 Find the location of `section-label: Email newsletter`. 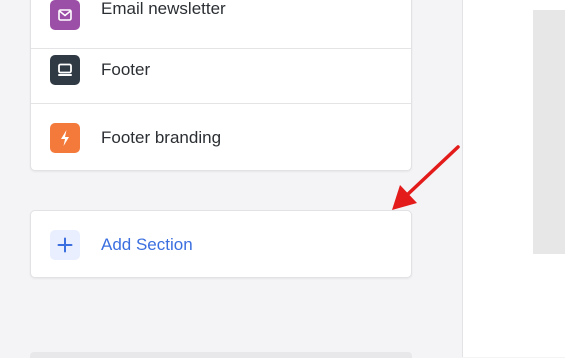

section-label: Email newsletter is located at coordinates (163, 9).